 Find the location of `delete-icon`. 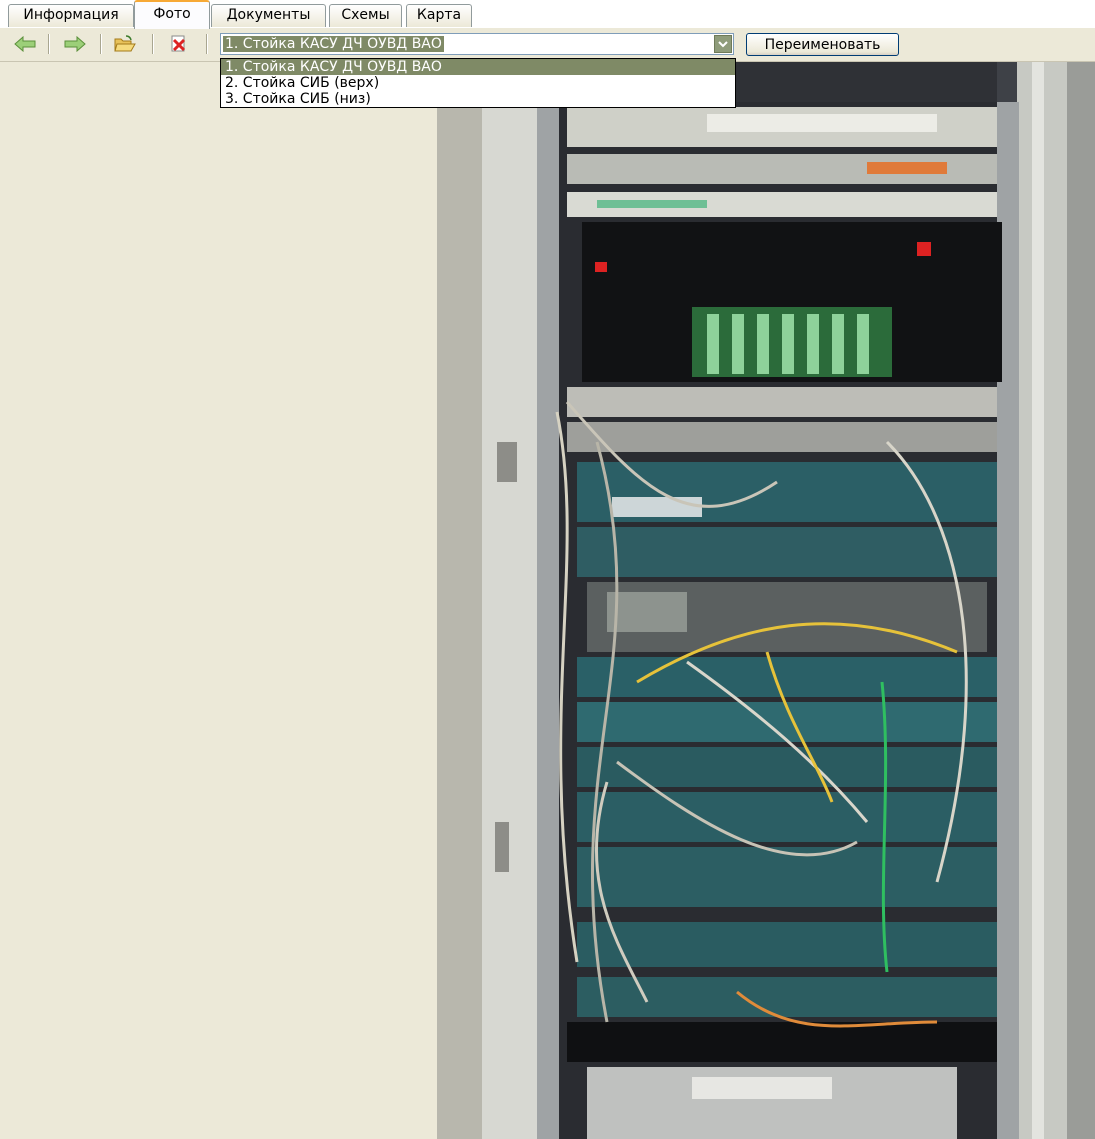

delete-icon is located at coordinates (178, 43).